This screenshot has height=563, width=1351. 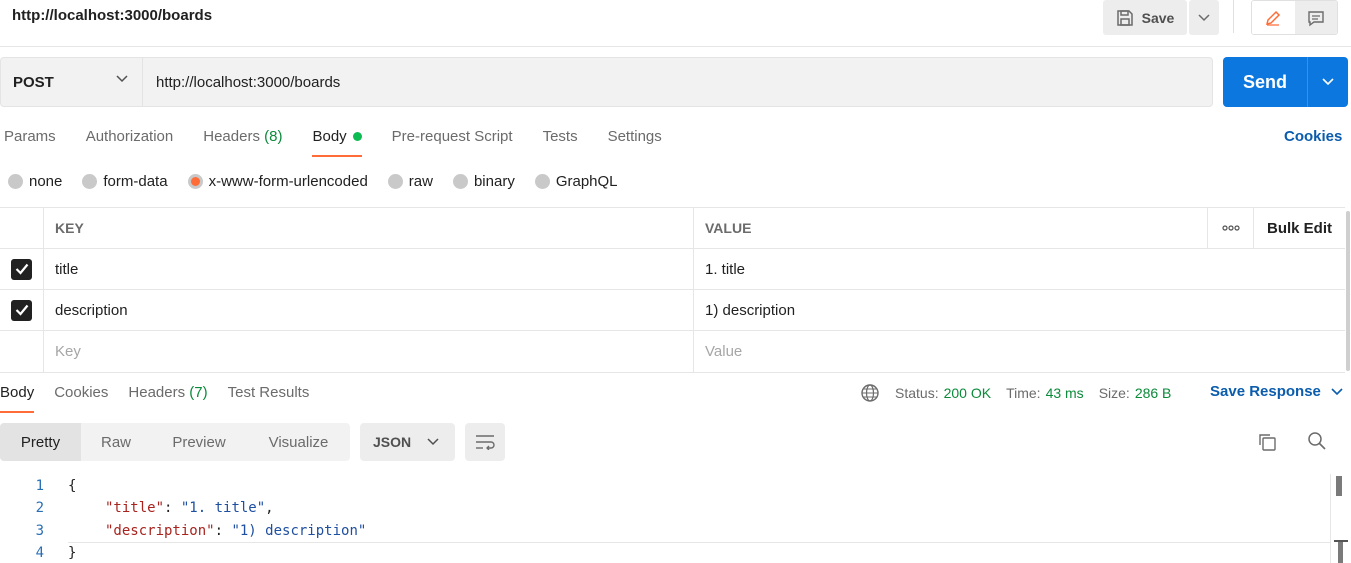 I want to click on radio-label: binary, so click(x=494, y=181).